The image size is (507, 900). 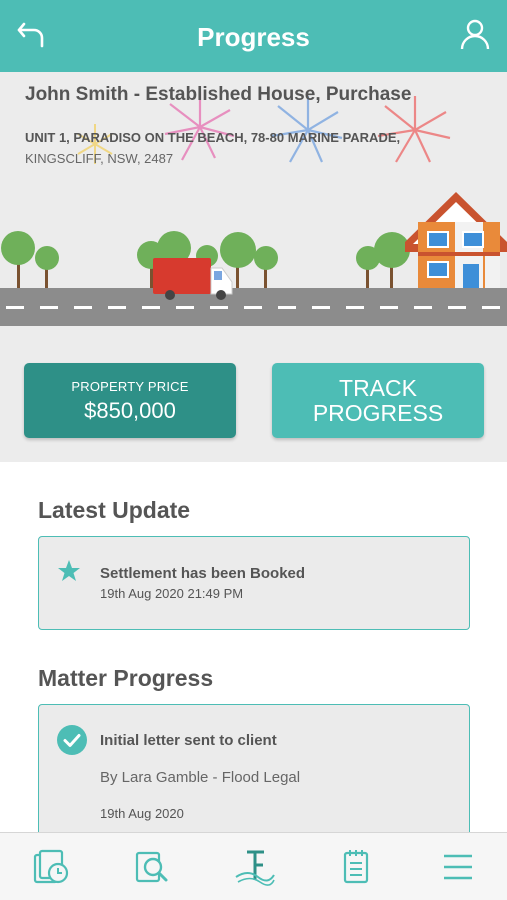 What do you see at coordinates (193, 279) in the screenshot?
I see `moving-truck` at bounding box center [193, 279].